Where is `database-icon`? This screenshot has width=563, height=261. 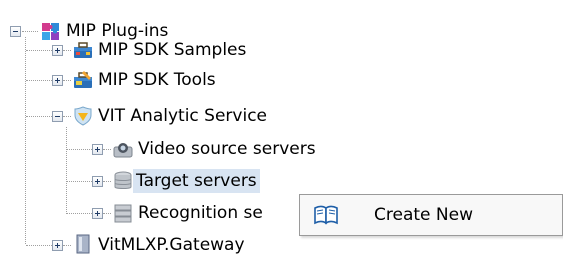 database-icon is located at coordinates (123, 180).